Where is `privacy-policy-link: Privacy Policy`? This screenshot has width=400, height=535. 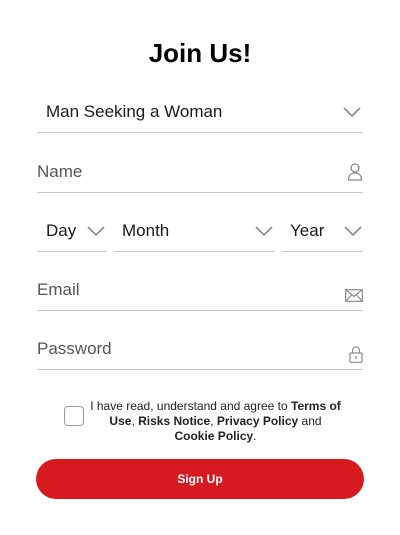
privacy-policy-link: Privacy Policy is located at coordinates (257, 421).